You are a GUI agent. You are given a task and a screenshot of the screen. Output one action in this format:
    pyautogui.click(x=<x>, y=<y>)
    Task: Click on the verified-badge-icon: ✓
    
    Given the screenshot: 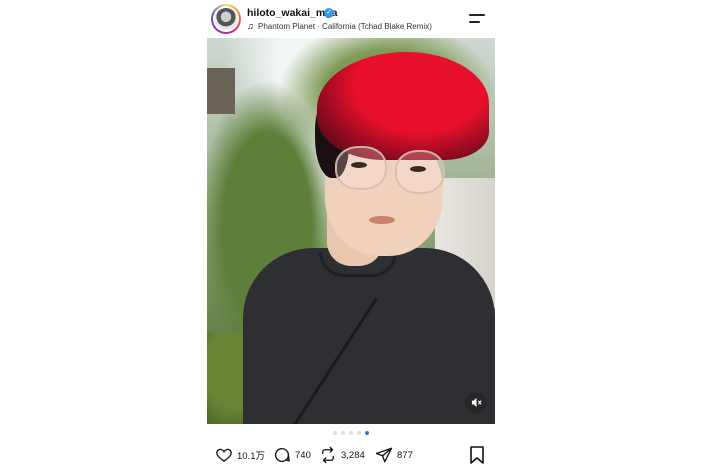 What is the action you would take?
    pyautogui.click(x=329, y=13)
    